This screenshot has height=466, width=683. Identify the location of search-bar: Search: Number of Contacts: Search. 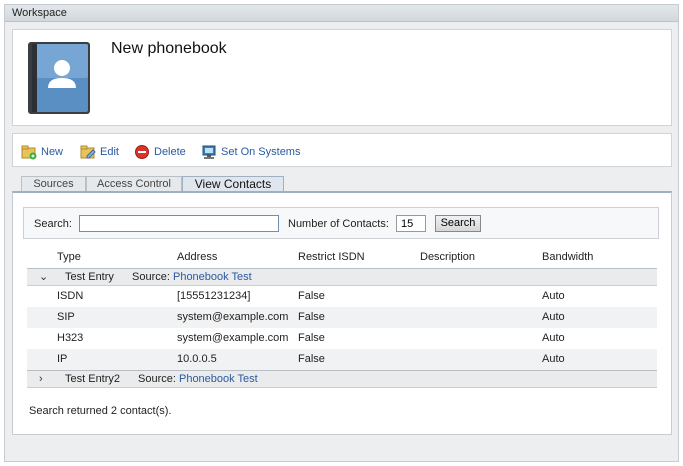
(341, 223).